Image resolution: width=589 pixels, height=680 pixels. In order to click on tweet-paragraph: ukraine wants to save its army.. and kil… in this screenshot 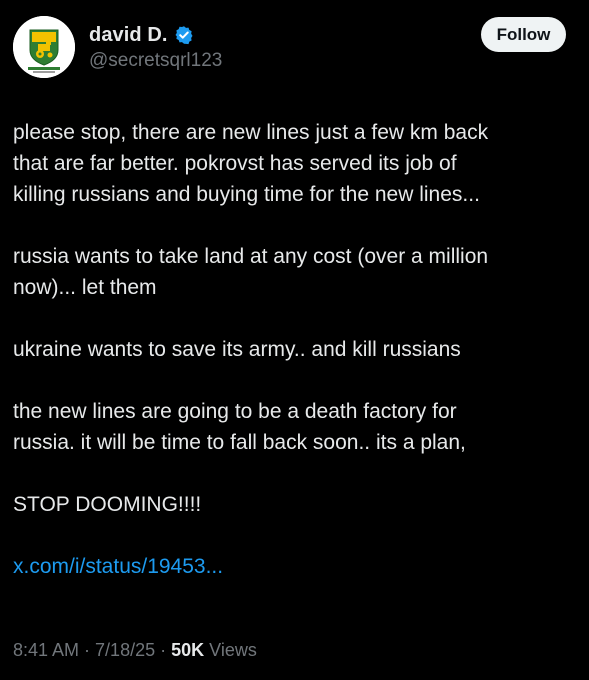, I will do `click(293, 349)`.